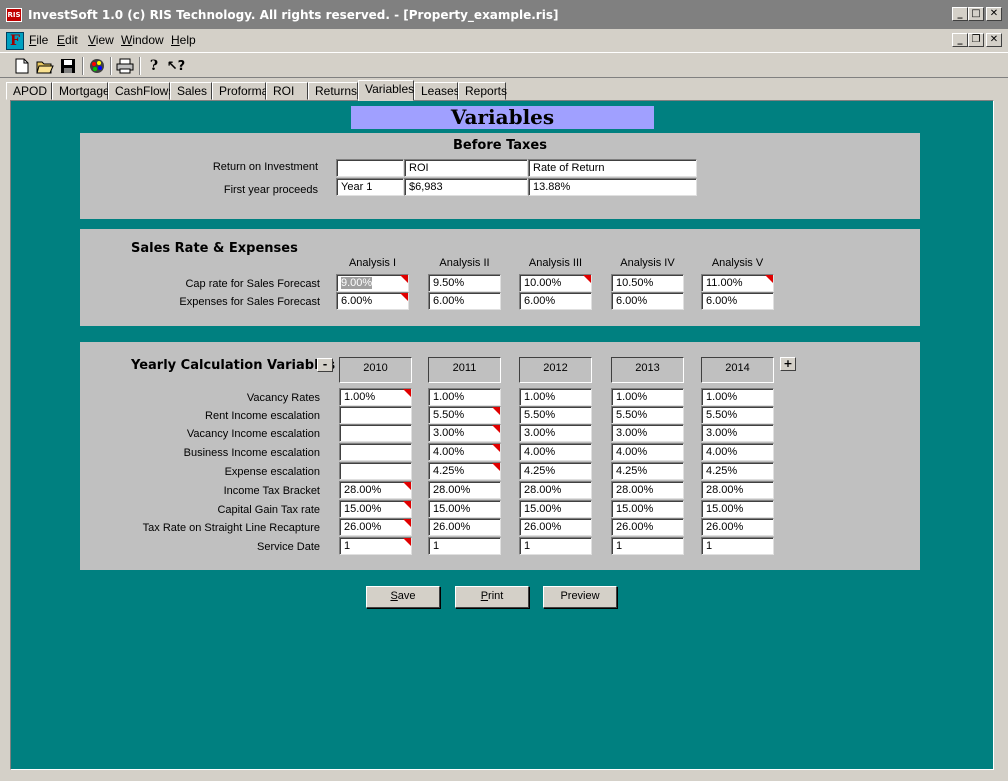 This screenshot has width=1008, height=781. Describe the element at coordinates (492, 597) in the screenshot. I see `print-button: Print` at that location.